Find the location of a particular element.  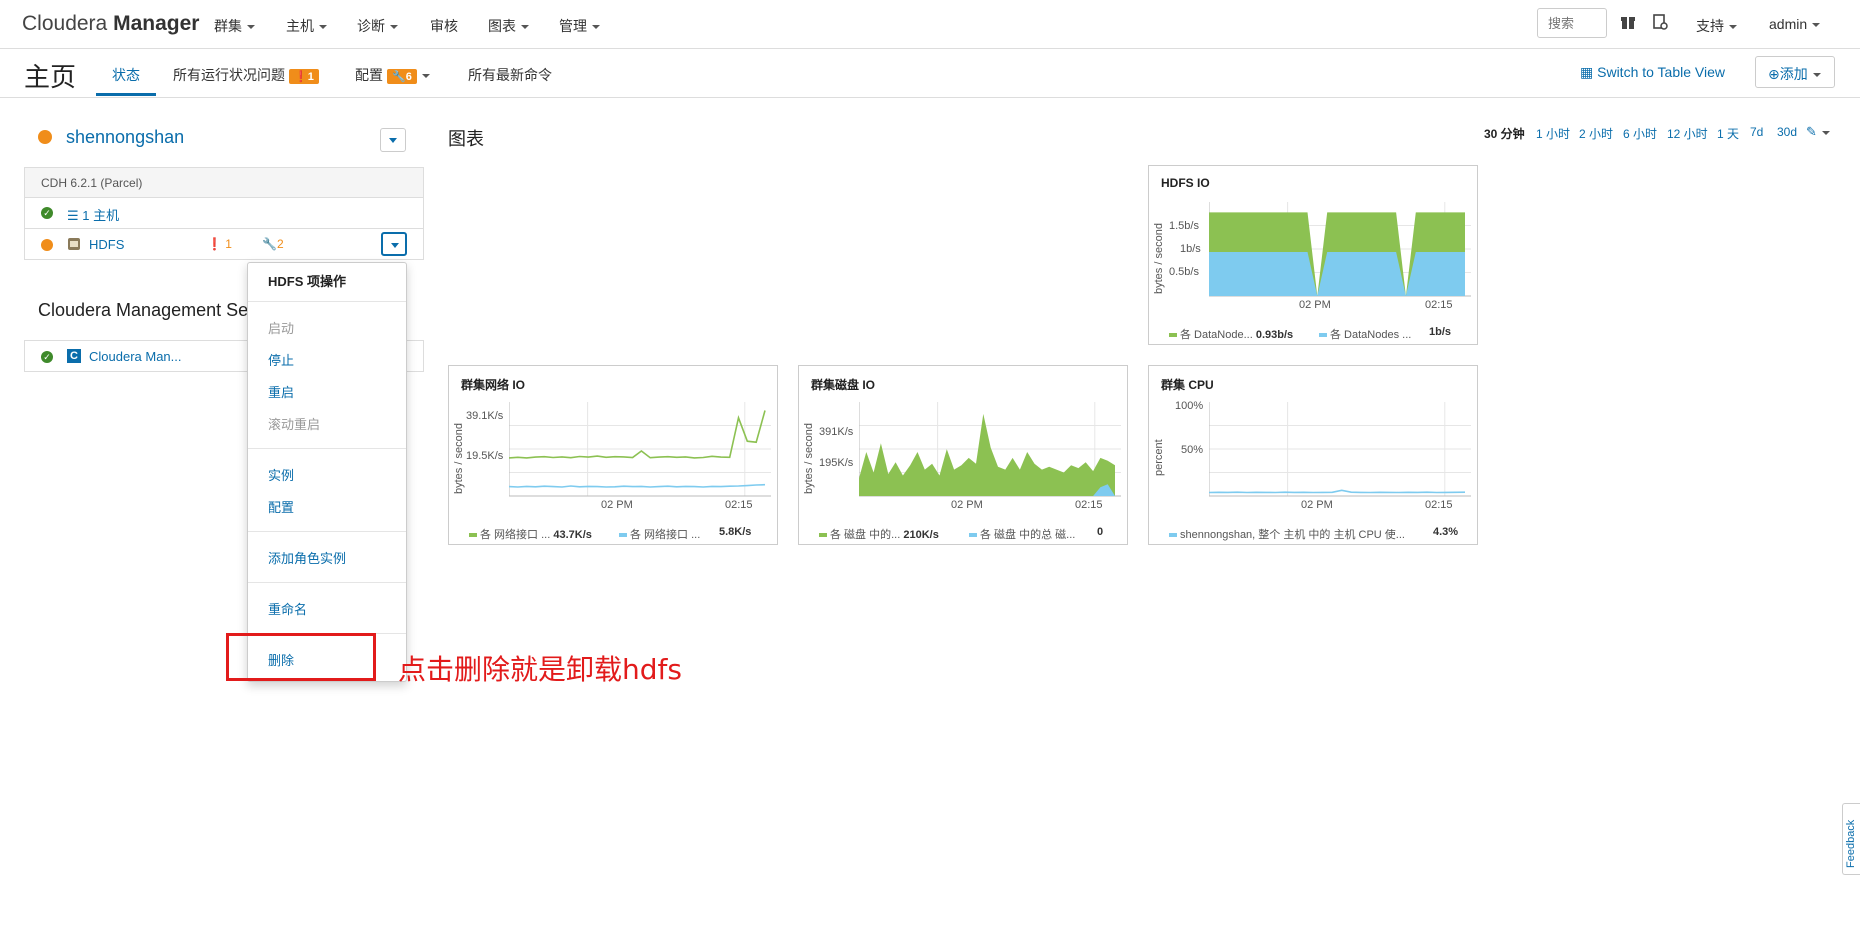

hosts-row: ✓ ☰ 1 主机 is located at coordinates (224, 213).